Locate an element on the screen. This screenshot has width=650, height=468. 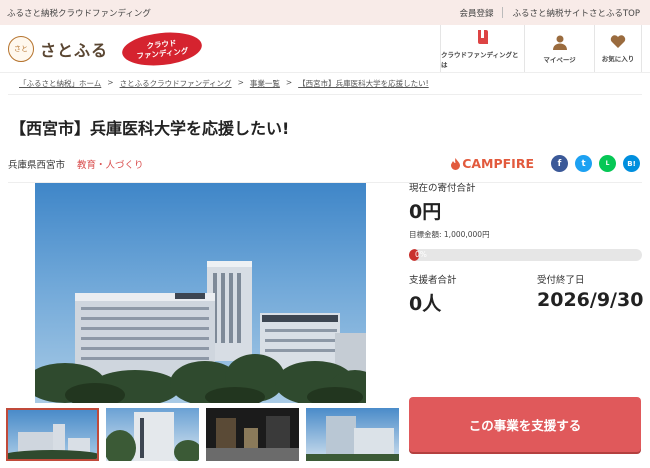
current-amount-value: 0円 is located at coordinates (425, 212).